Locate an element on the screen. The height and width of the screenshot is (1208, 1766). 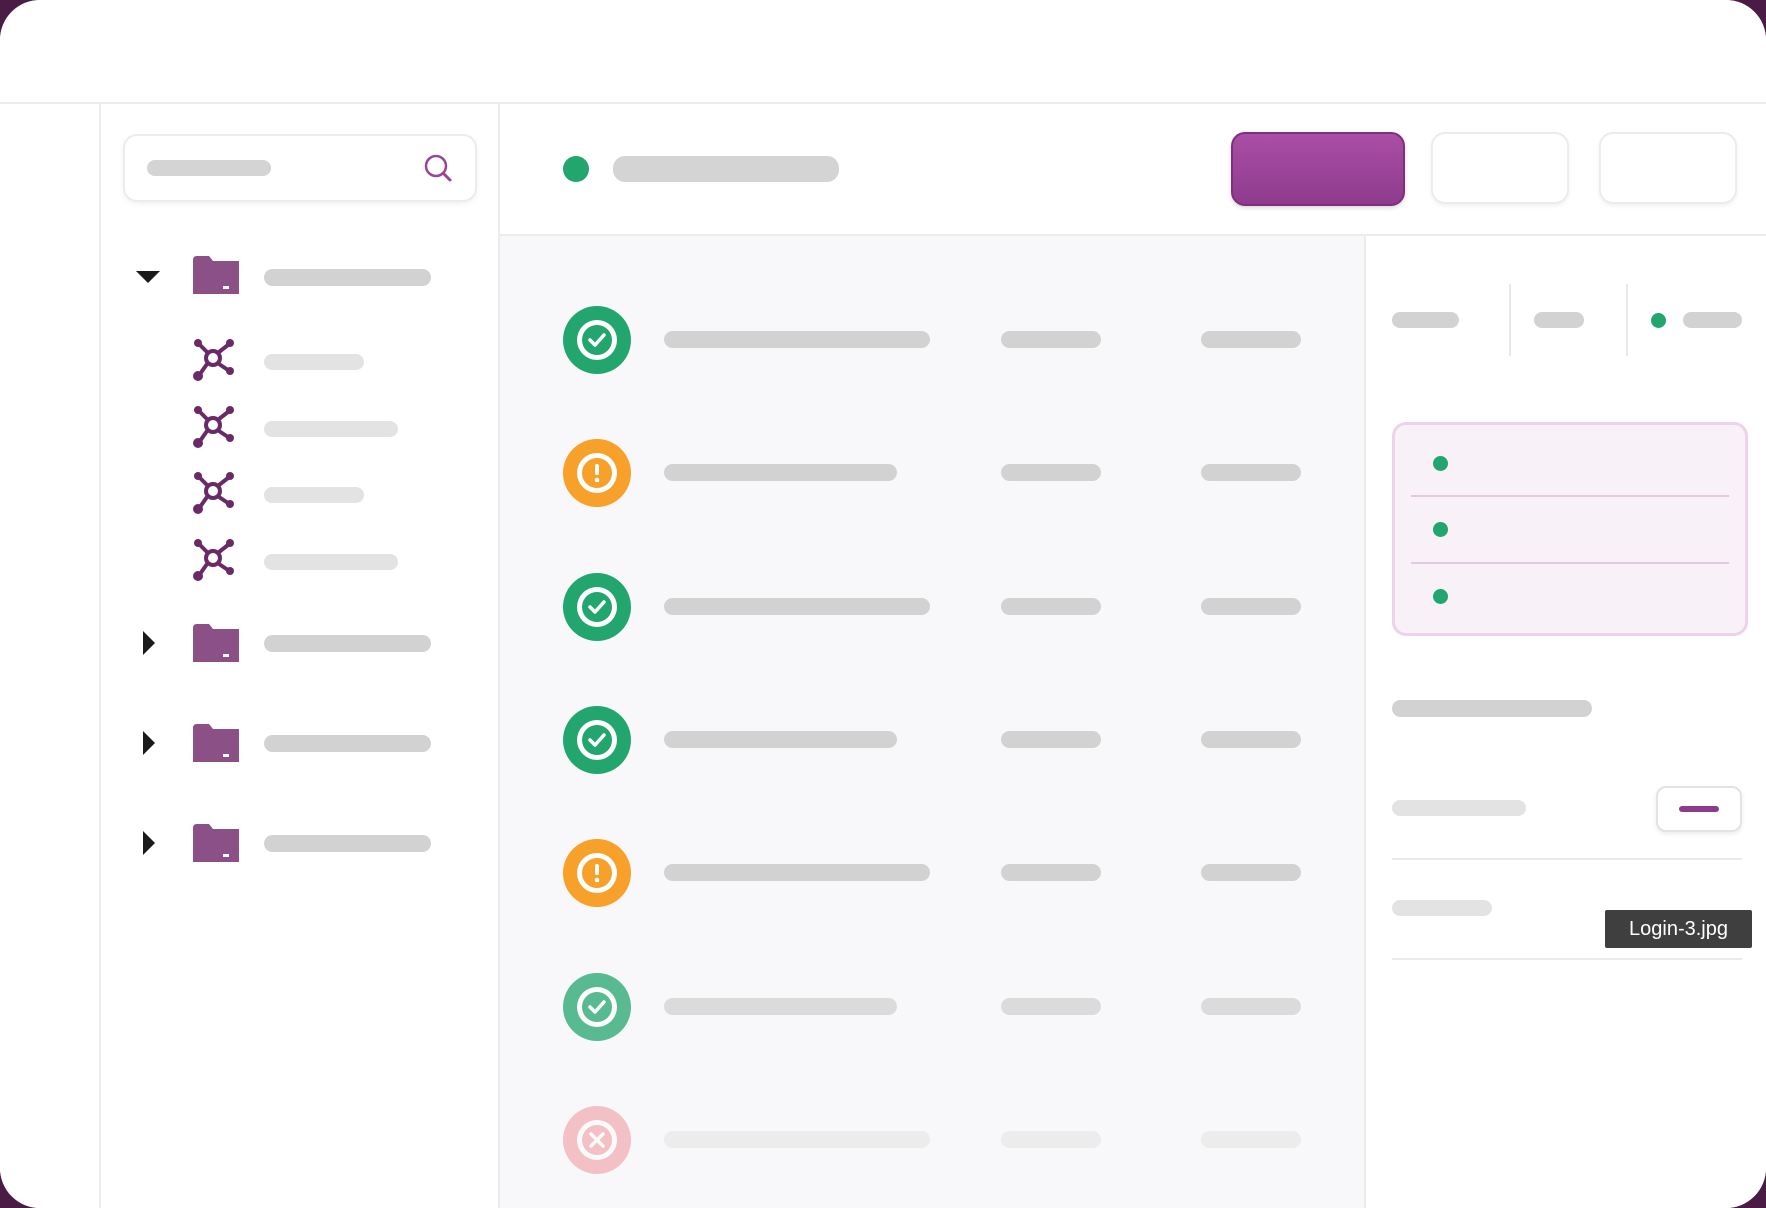
primary-action-button is located at coordinates (1318, 169).